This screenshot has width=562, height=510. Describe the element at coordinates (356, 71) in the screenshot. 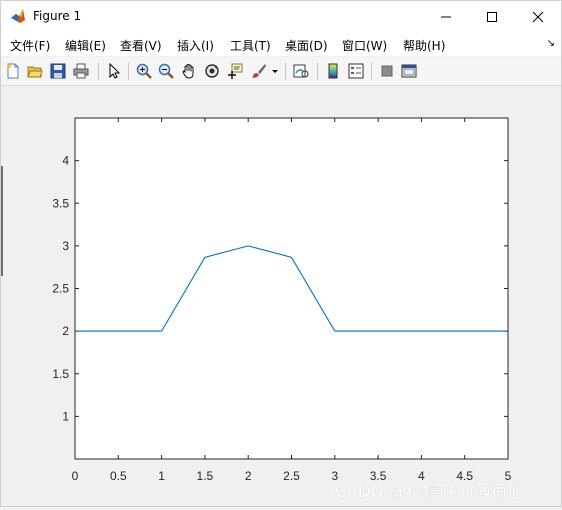

I see `insert-legend-icon` at that location.